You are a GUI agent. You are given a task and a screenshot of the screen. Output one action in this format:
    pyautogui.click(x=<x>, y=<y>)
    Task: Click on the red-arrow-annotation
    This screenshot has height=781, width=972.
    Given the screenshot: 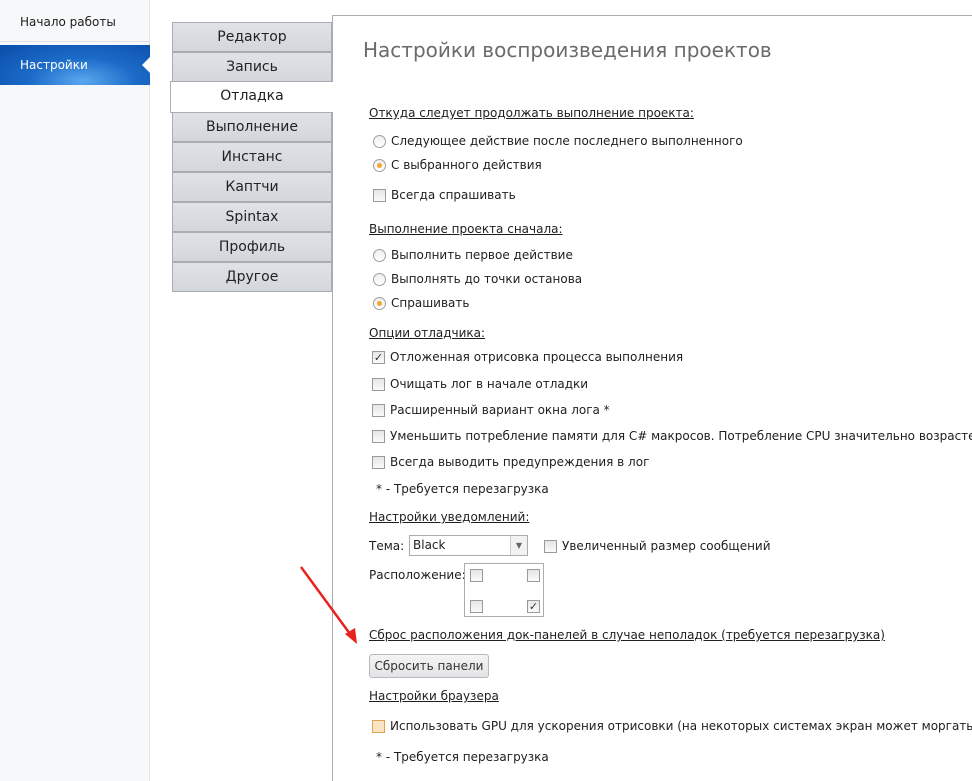 What is the action you would take?
    pyautogui.click(x=328, y=605)
    